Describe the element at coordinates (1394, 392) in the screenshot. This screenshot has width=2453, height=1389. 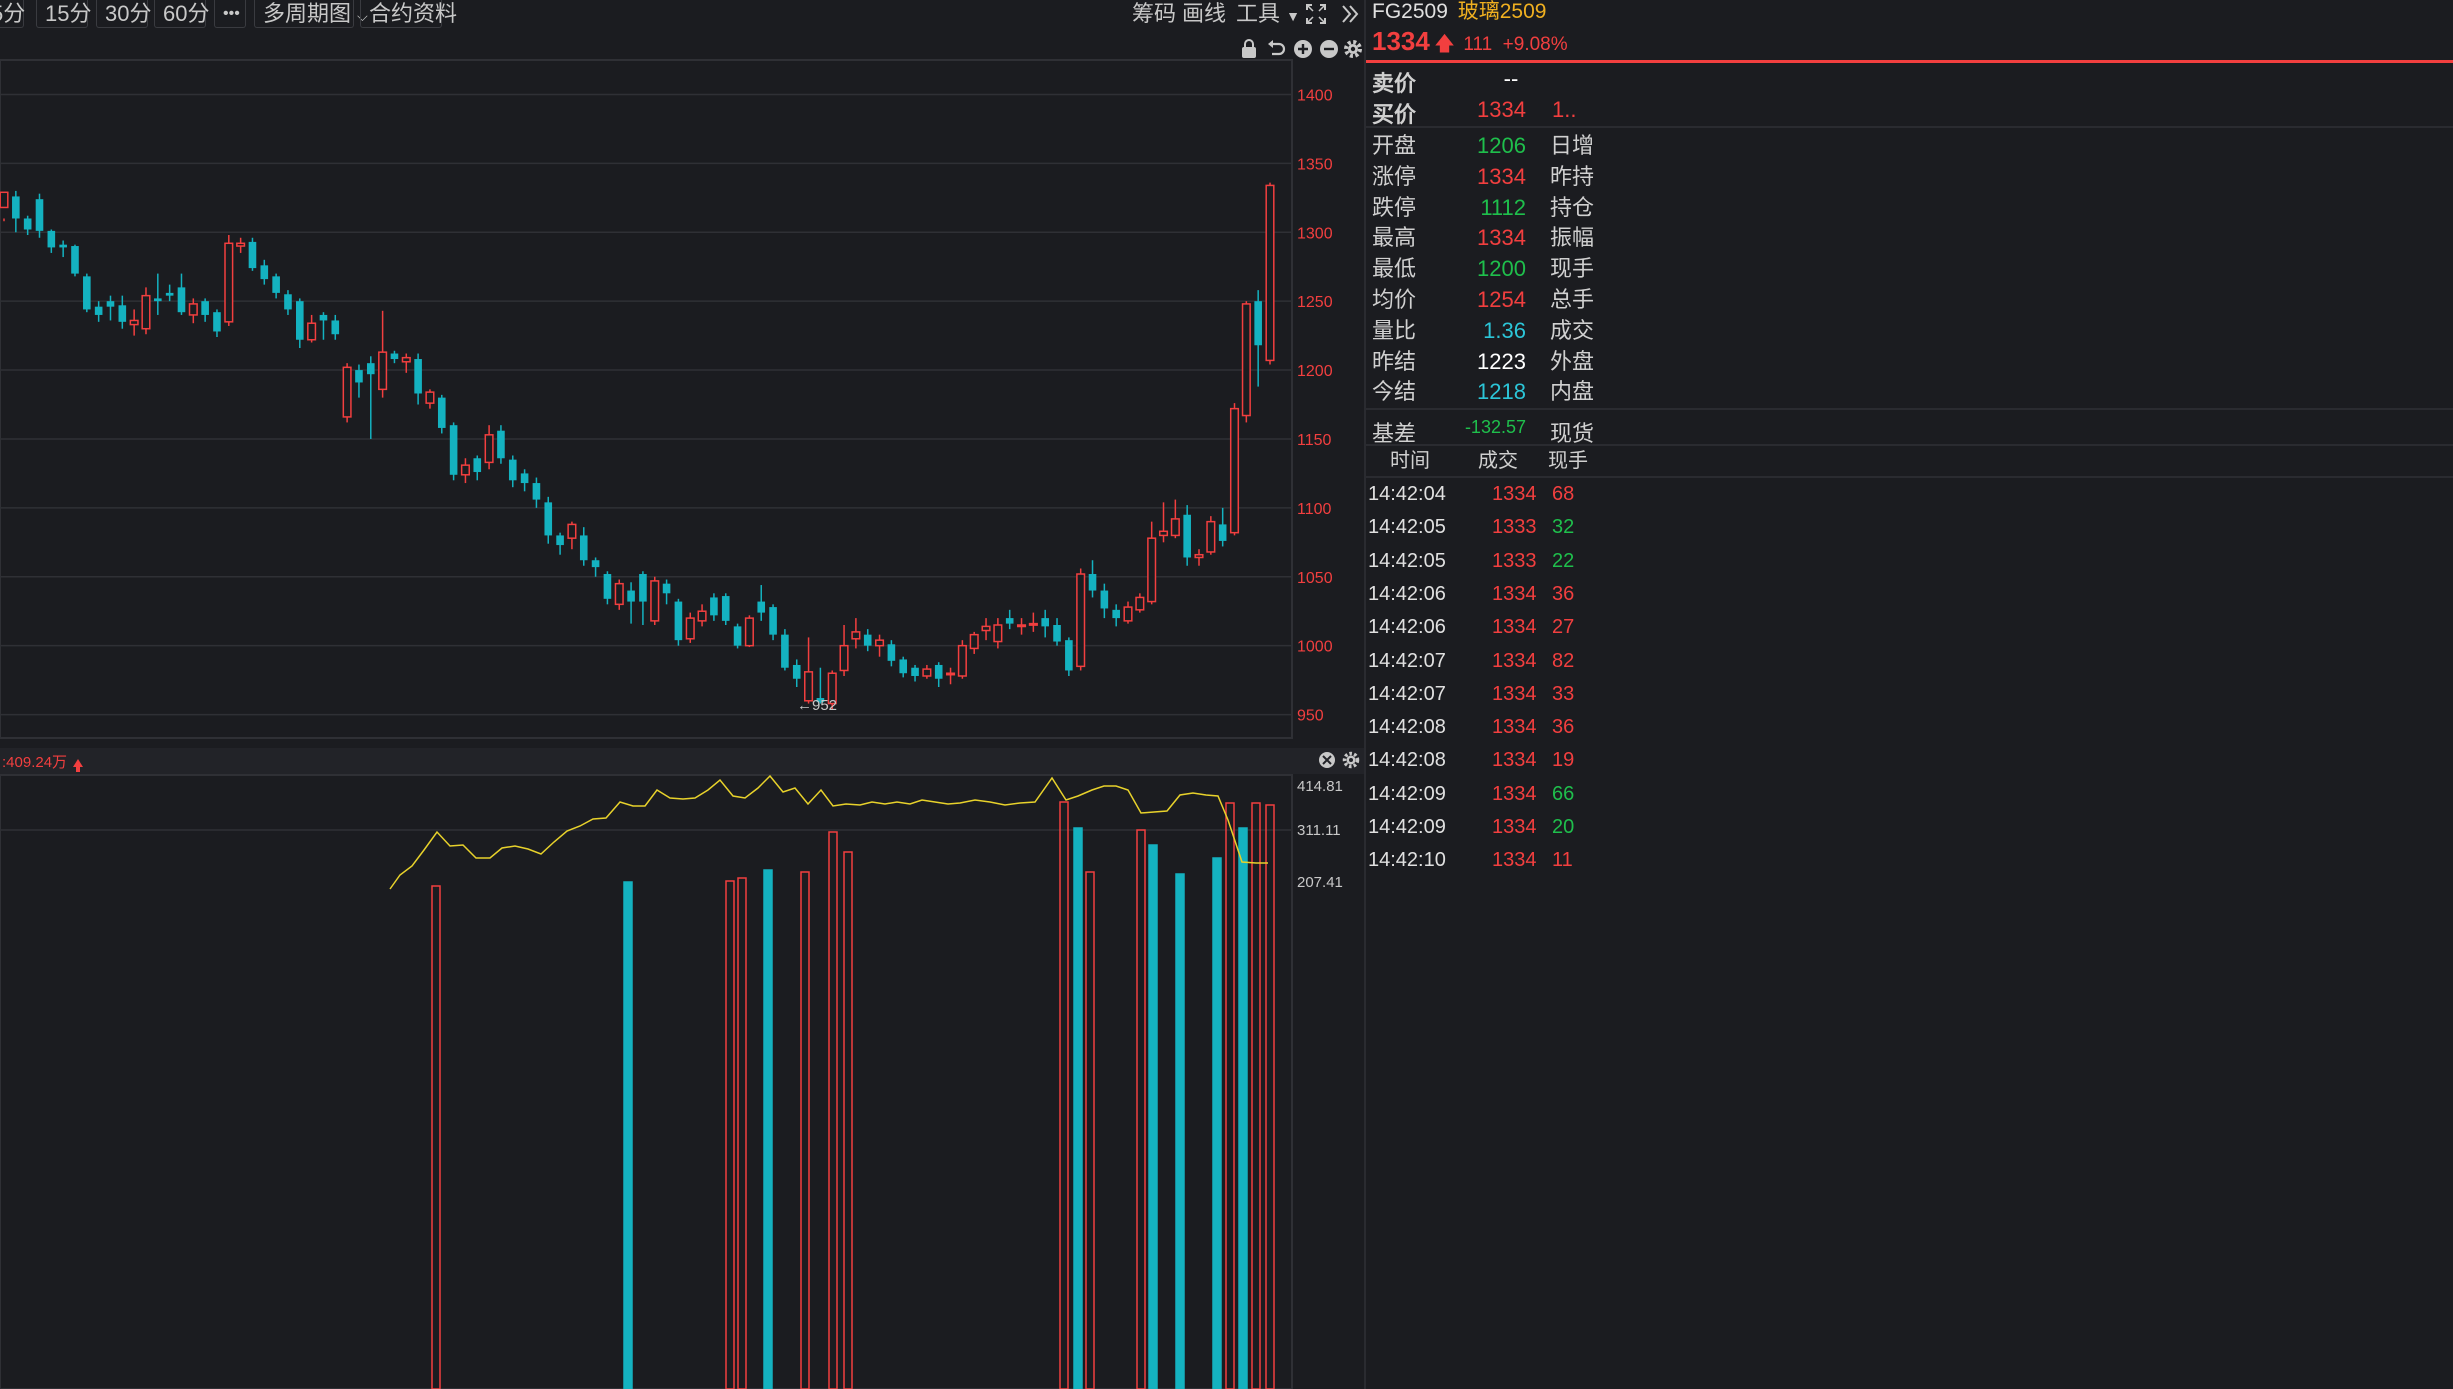
I see `stat-label: 今结` at that location.